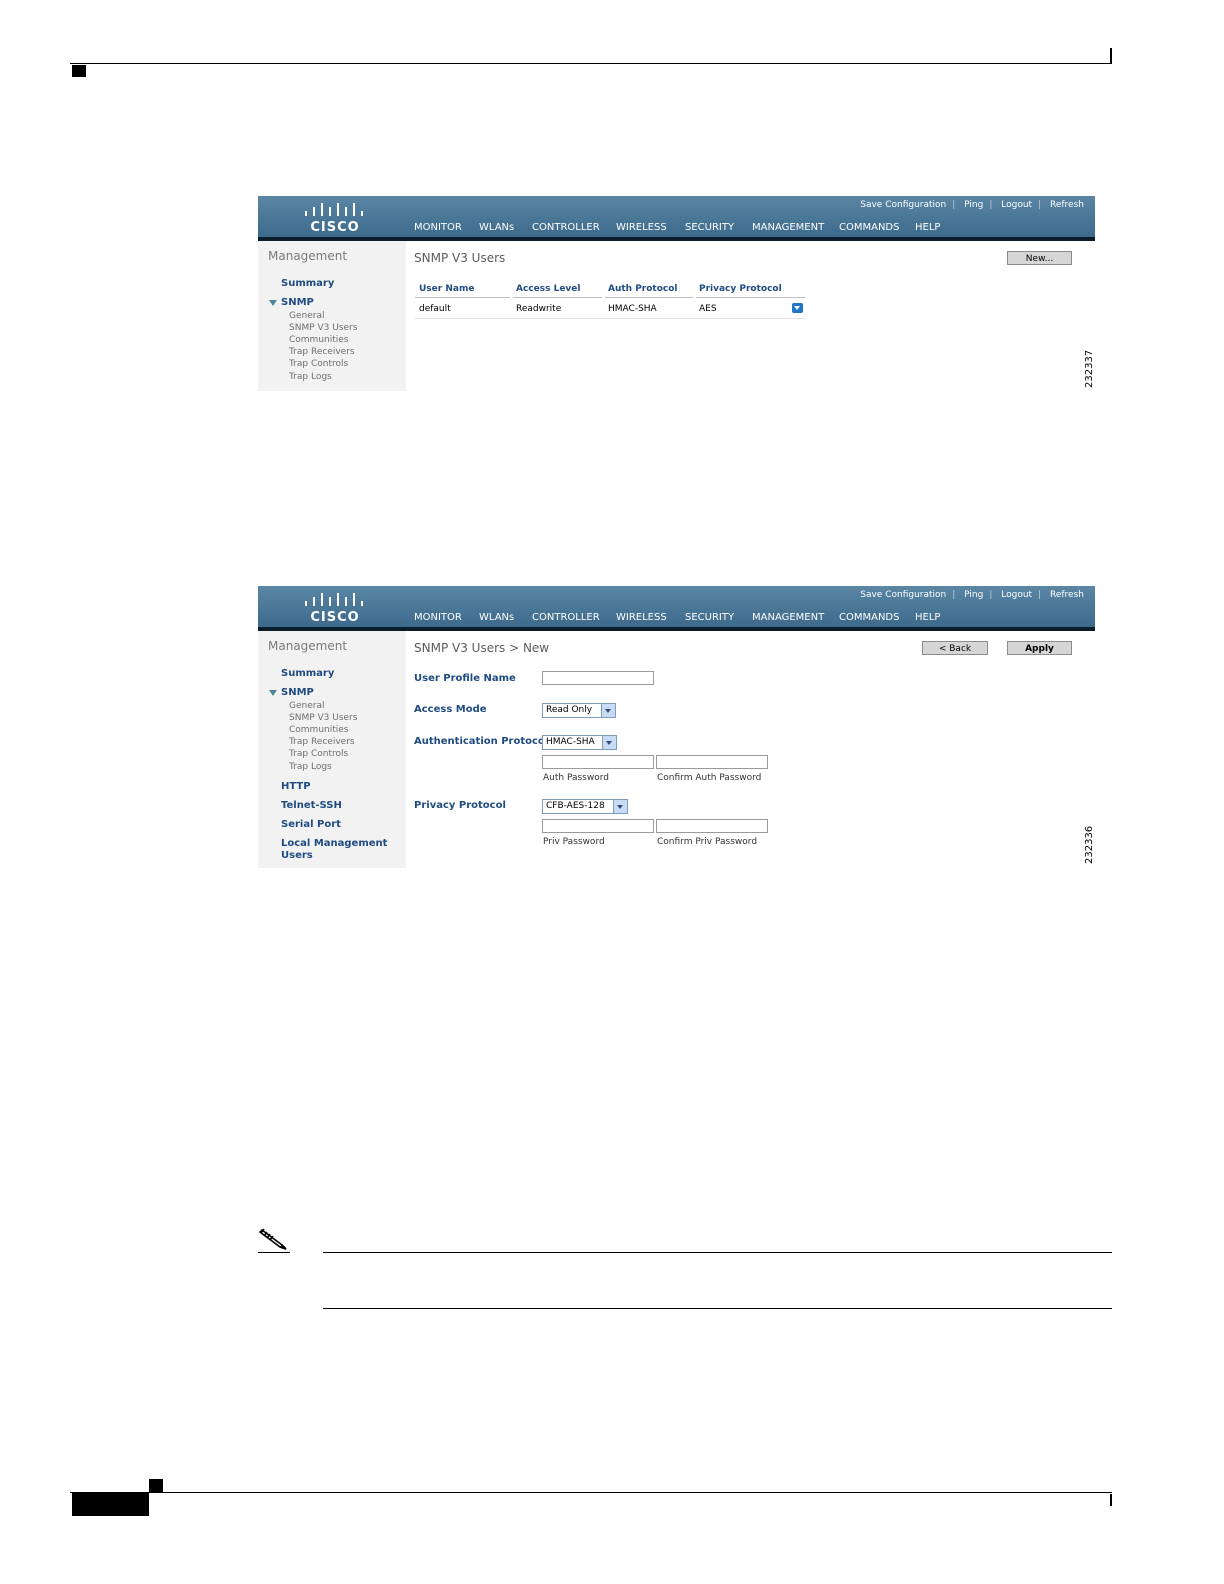  I want to click on cisco-bars-icon, so click(334, 209).